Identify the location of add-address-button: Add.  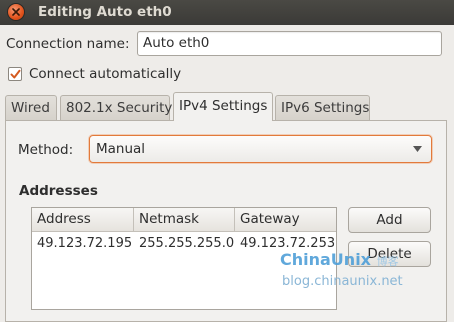
(389, 220).